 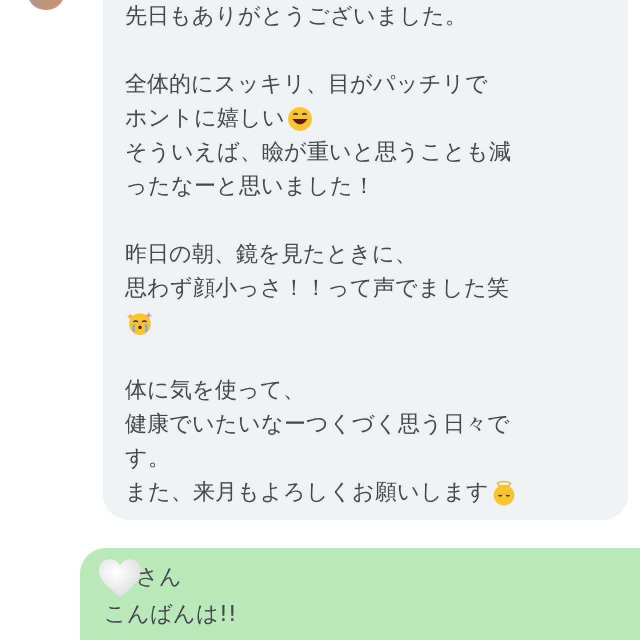 I want to click on message-text: 全体的にスッキリ、目がパッチリで, so click(x=306, y=85).